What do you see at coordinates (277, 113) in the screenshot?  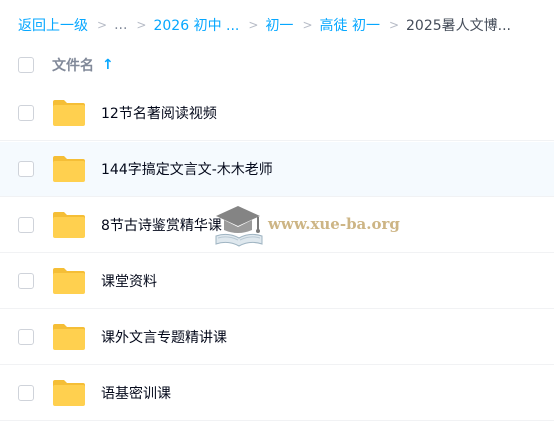 I see `file-row: 12节名著阅读视频` at bounding box center [277, 113].